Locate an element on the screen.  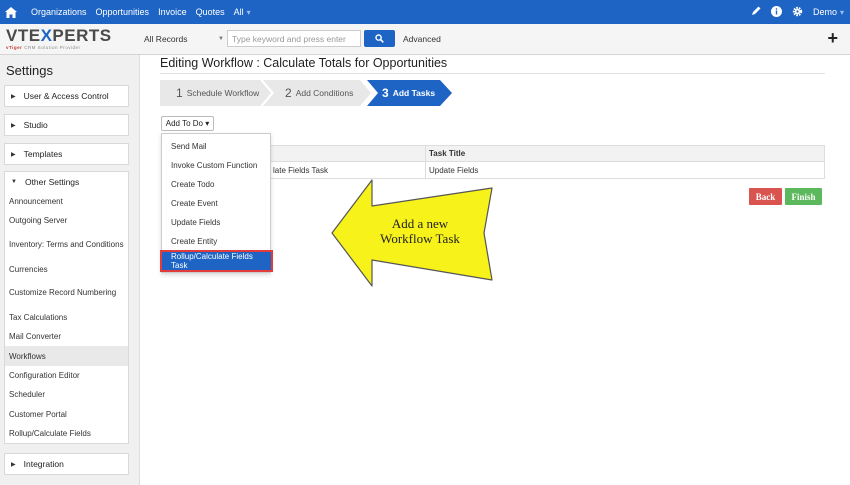
step-label: Add Conditions is located at coordinates (324, 93).